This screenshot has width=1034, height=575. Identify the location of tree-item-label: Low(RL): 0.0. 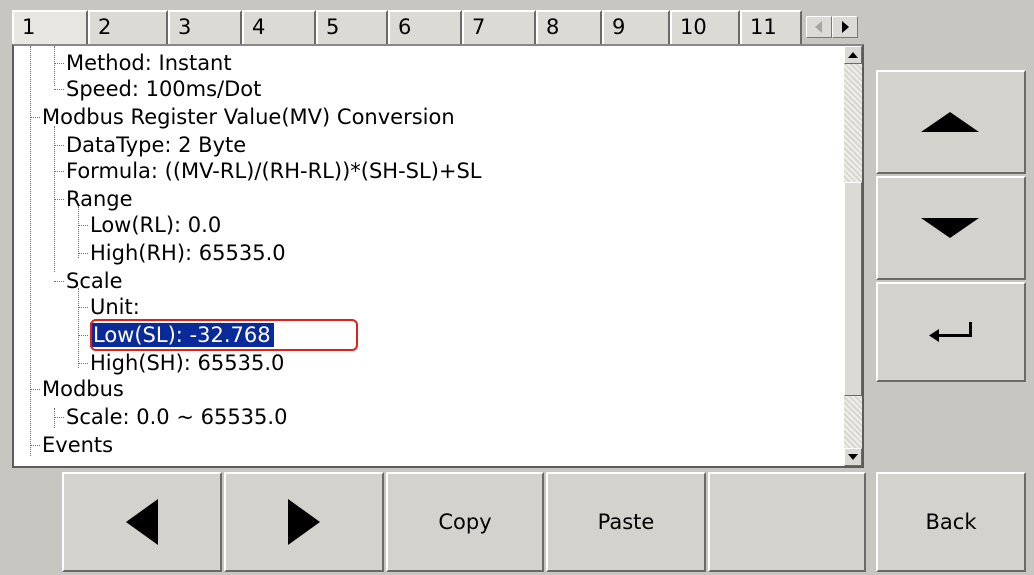
(156, 225).